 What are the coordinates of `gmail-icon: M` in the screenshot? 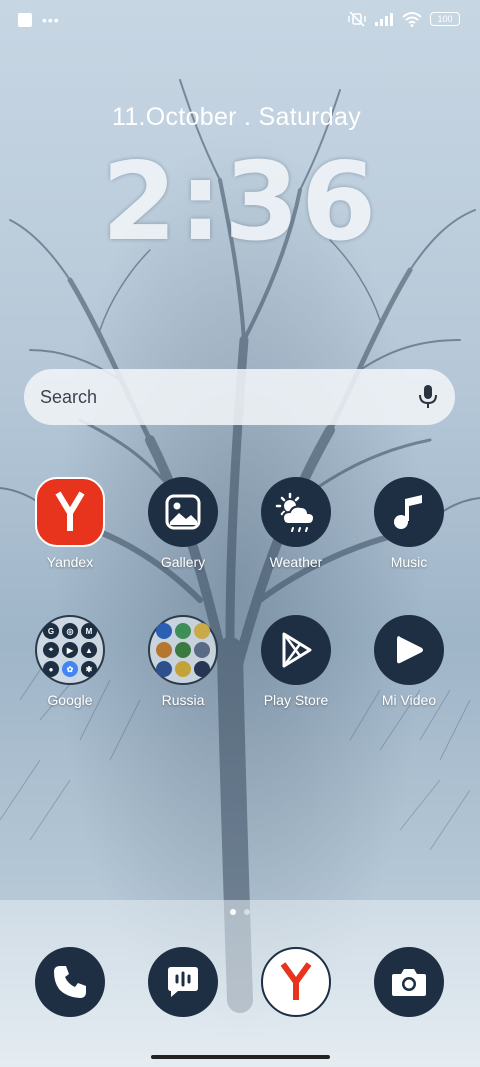 It's located at (89, 631).